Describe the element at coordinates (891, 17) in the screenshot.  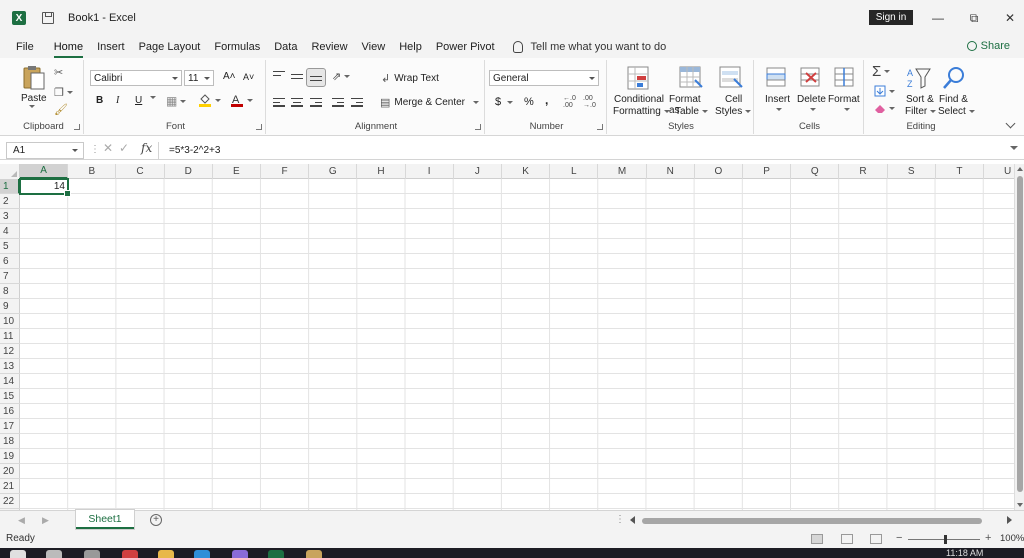
I see `sign-in-button: Sign in` at that location.